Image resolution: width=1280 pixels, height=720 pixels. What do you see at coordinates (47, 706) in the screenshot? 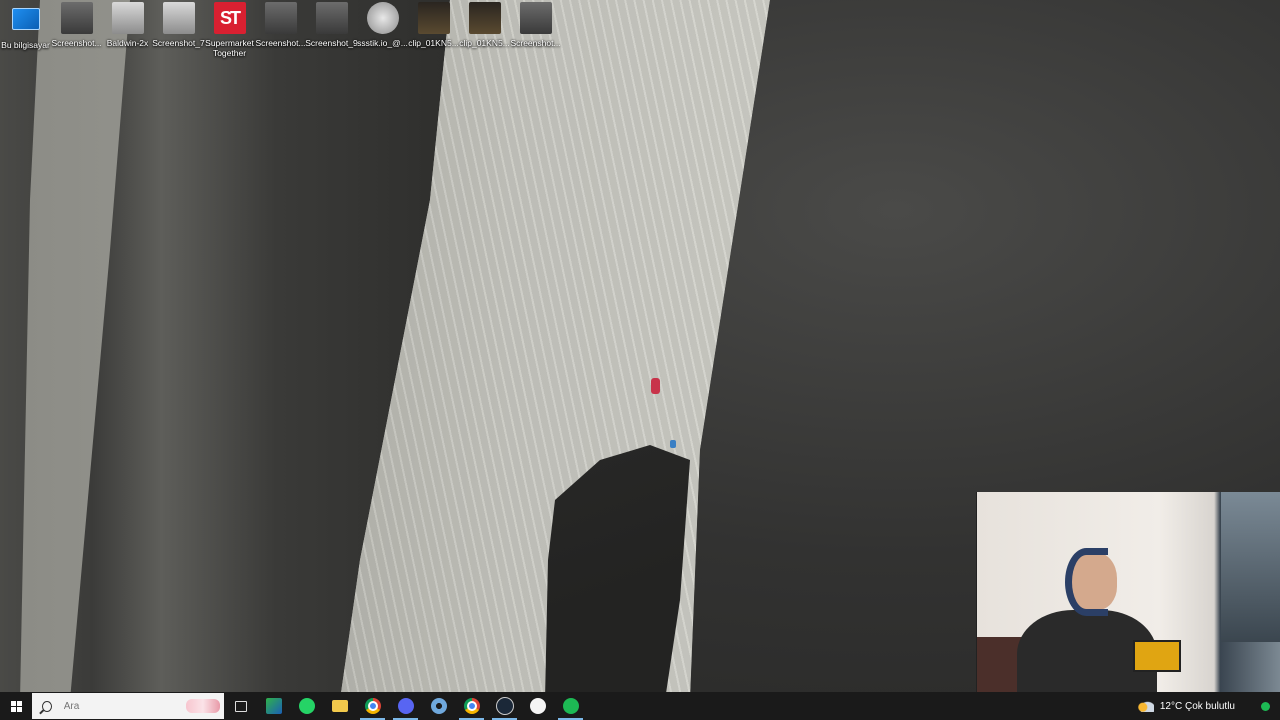
I see `search-icon` at bounding box center [47, 706].